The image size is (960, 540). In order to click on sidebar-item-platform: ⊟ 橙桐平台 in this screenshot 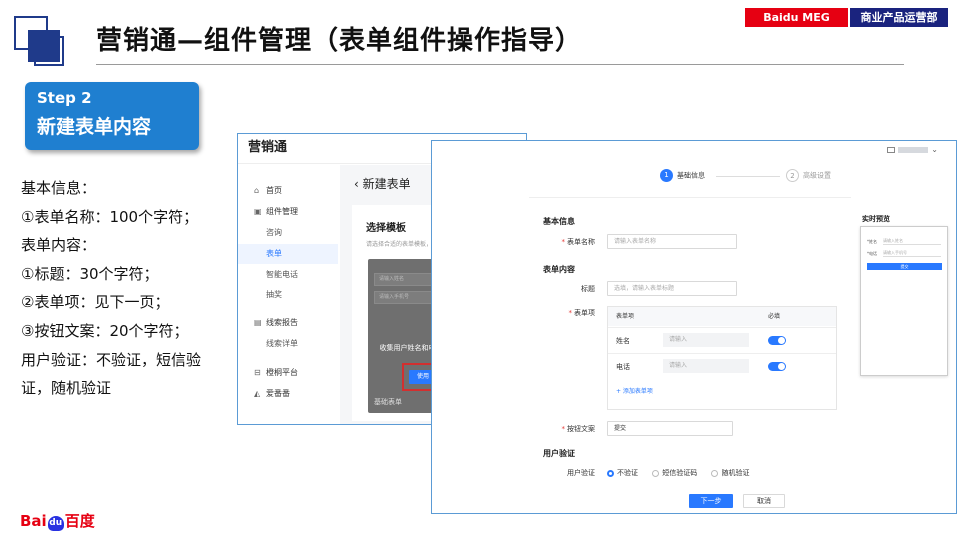, I will do `click(288, 373)`.